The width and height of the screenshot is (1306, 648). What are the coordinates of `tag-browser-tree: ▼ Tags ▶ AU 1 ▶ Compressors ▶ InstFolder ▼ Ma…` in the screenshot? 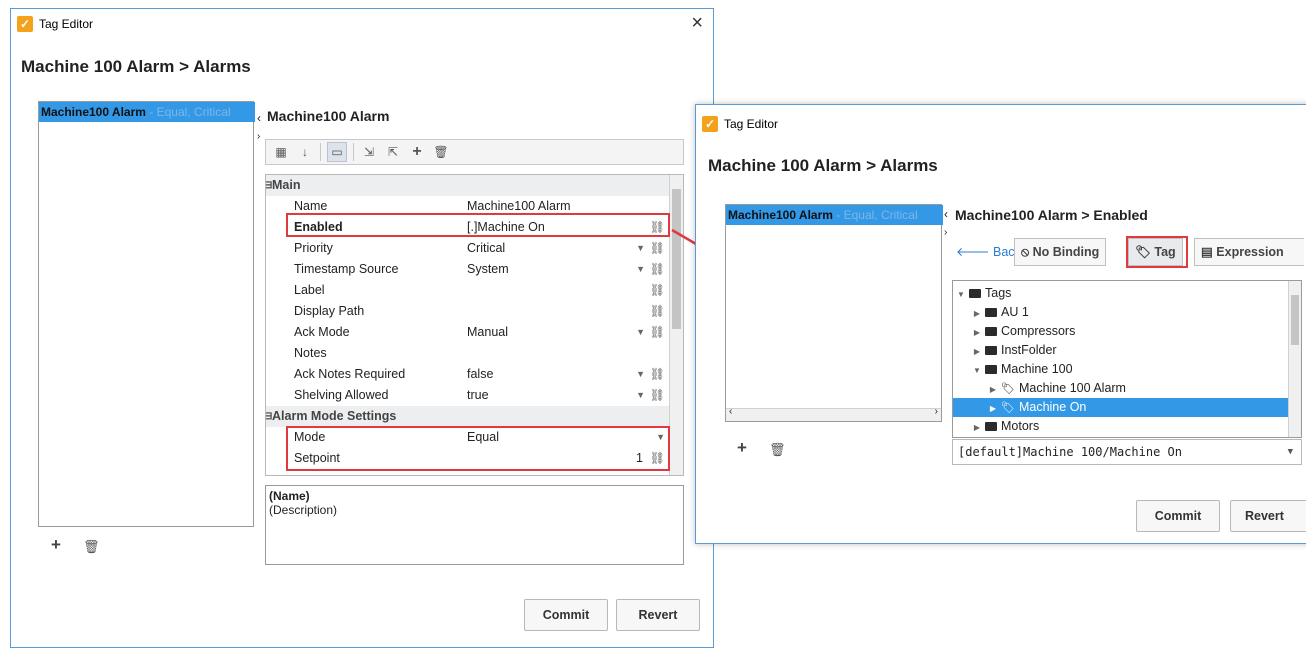 It's located at (1127, 359).